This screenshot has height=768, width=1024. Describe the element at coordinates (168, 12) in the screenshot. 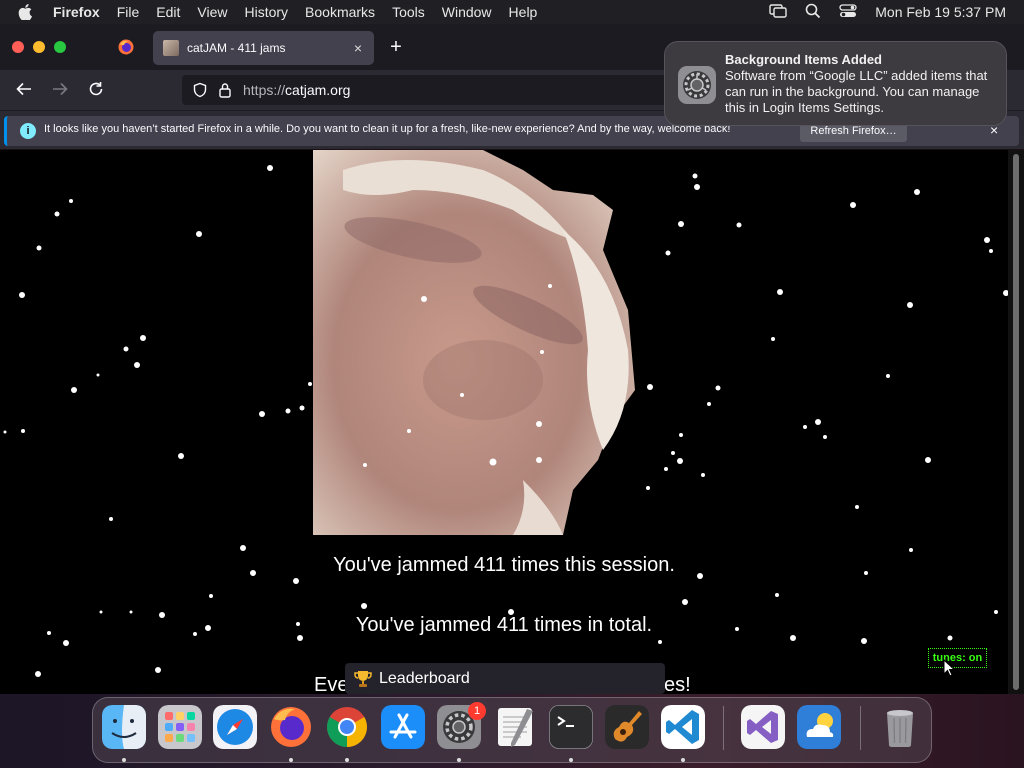

I see `menu-edit: Edit` at that location.